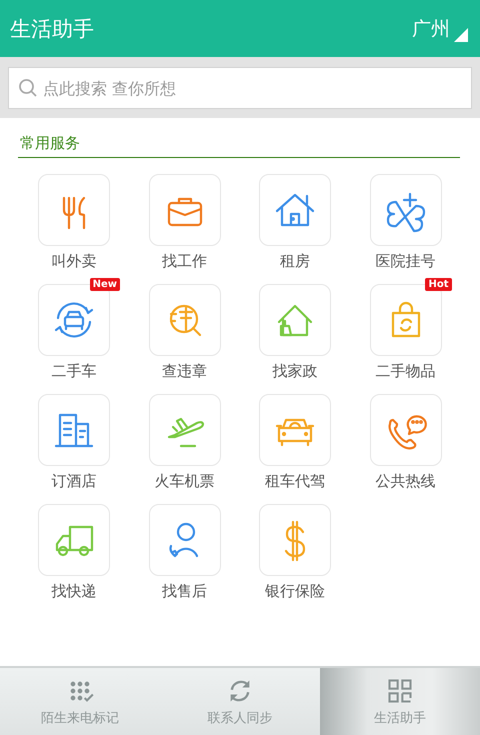 The width and height of the screenshot is (480, 735). I want to click on service-label: 找售后, so click(184, 591).